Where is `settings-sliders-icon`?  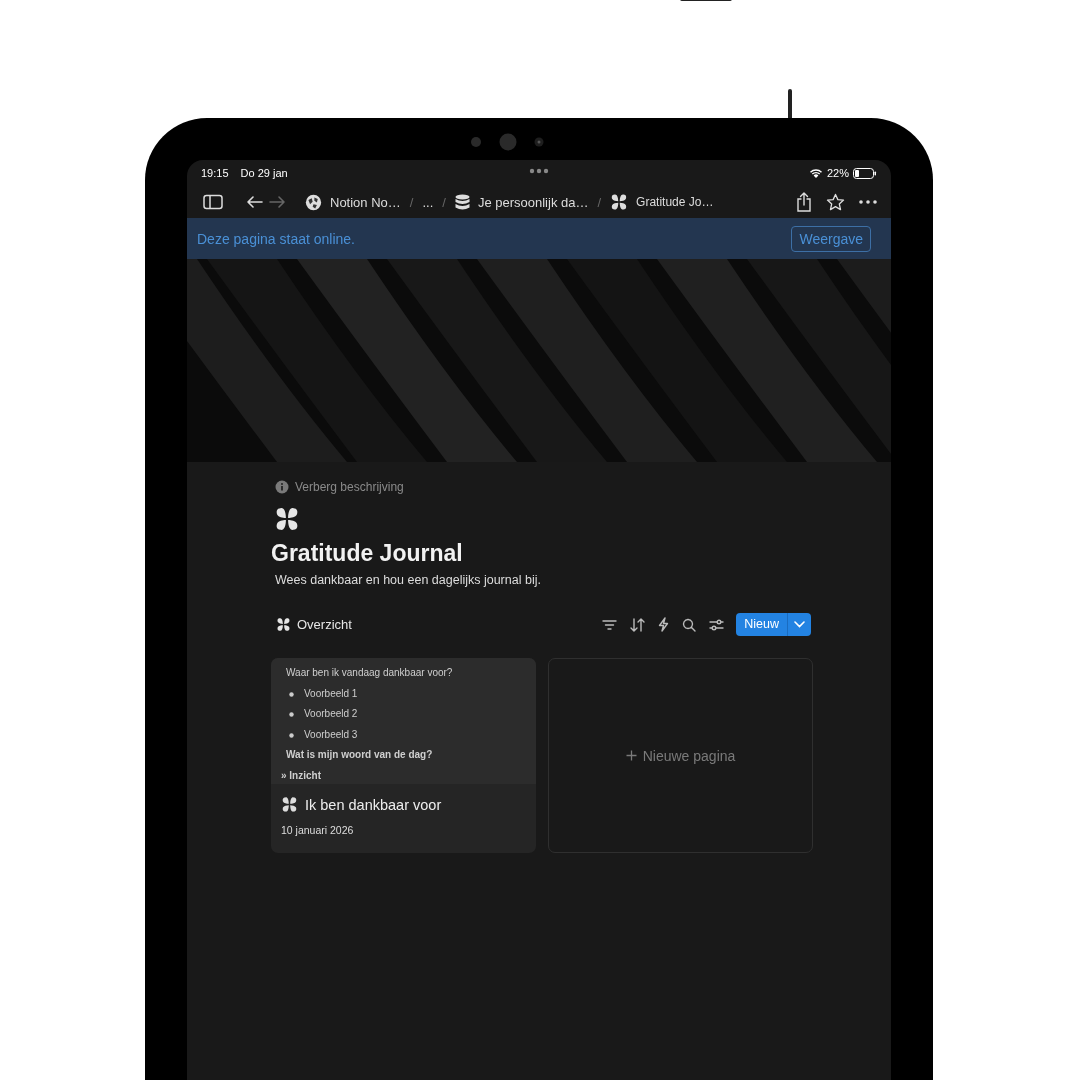 settings-sliders-icon is located at coordinates (717, 624).